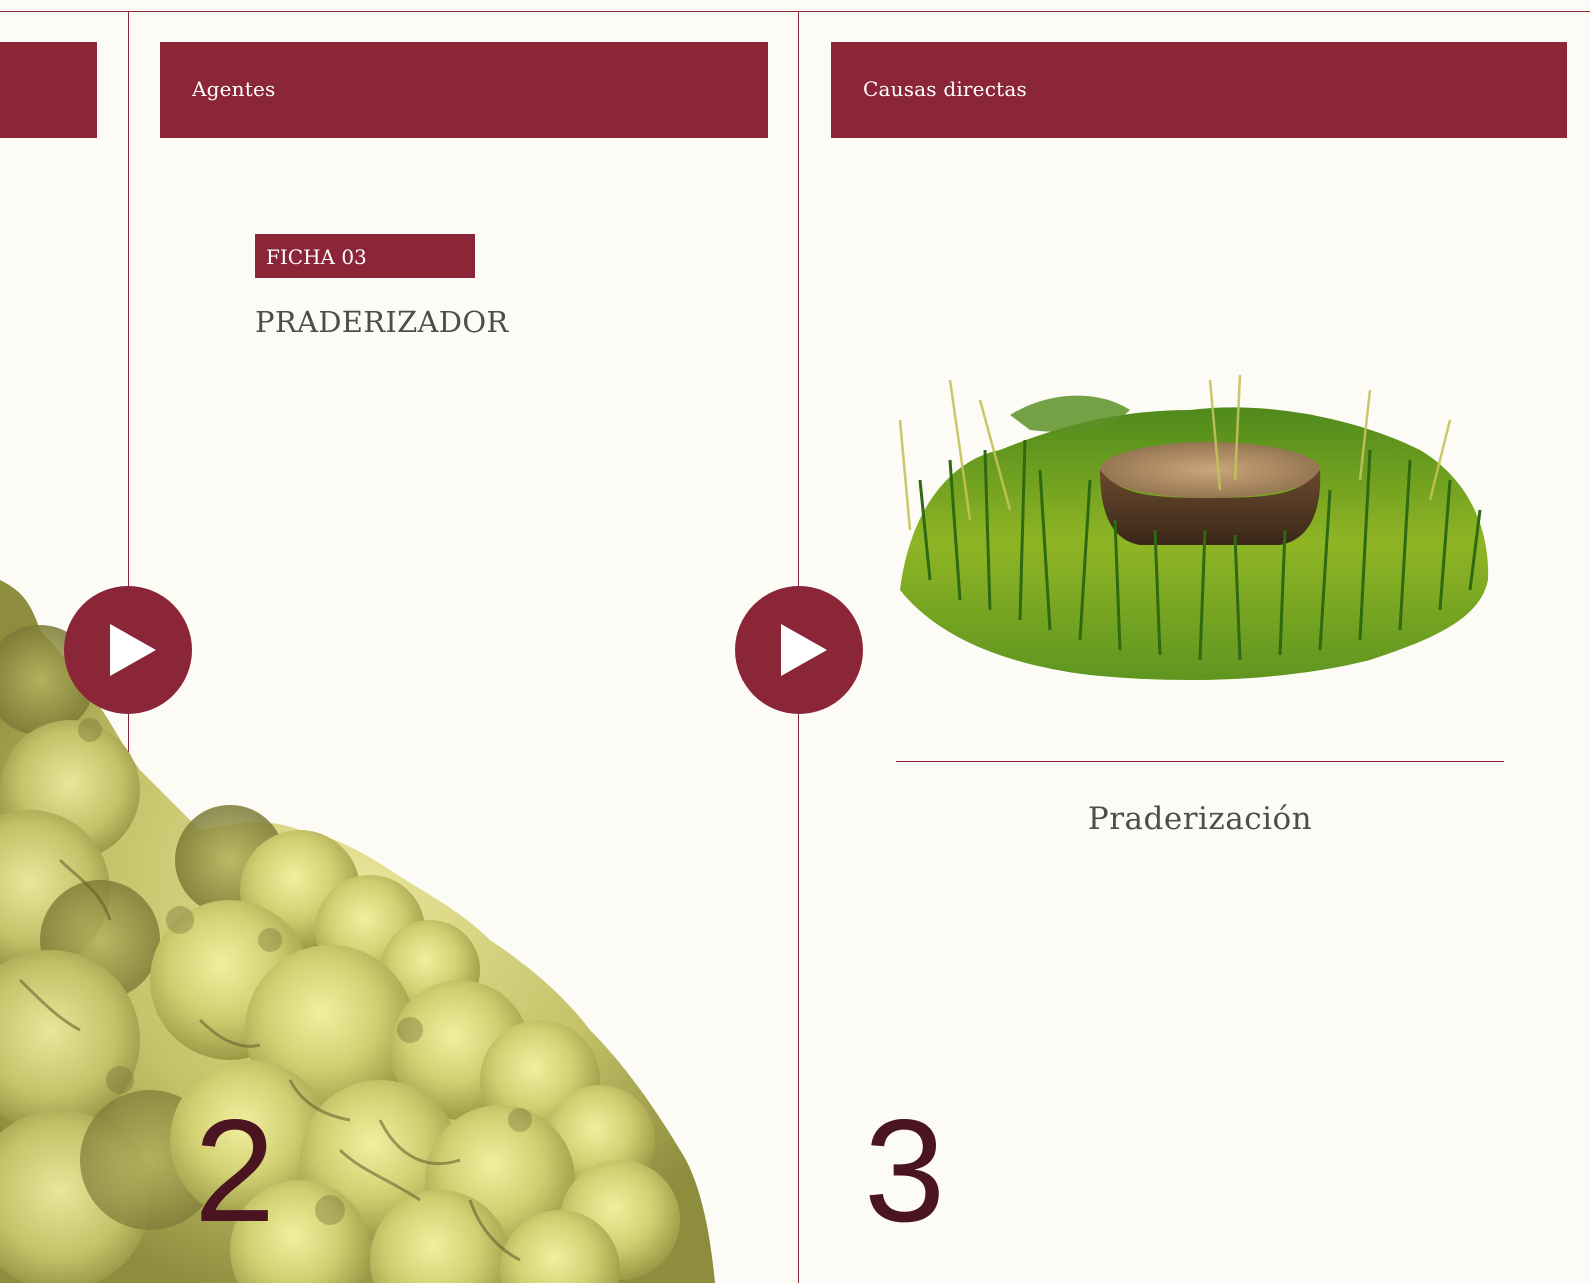 This screenshot has width=1590, height=1283. I want to click on caption-divider, so click(1200, 761).